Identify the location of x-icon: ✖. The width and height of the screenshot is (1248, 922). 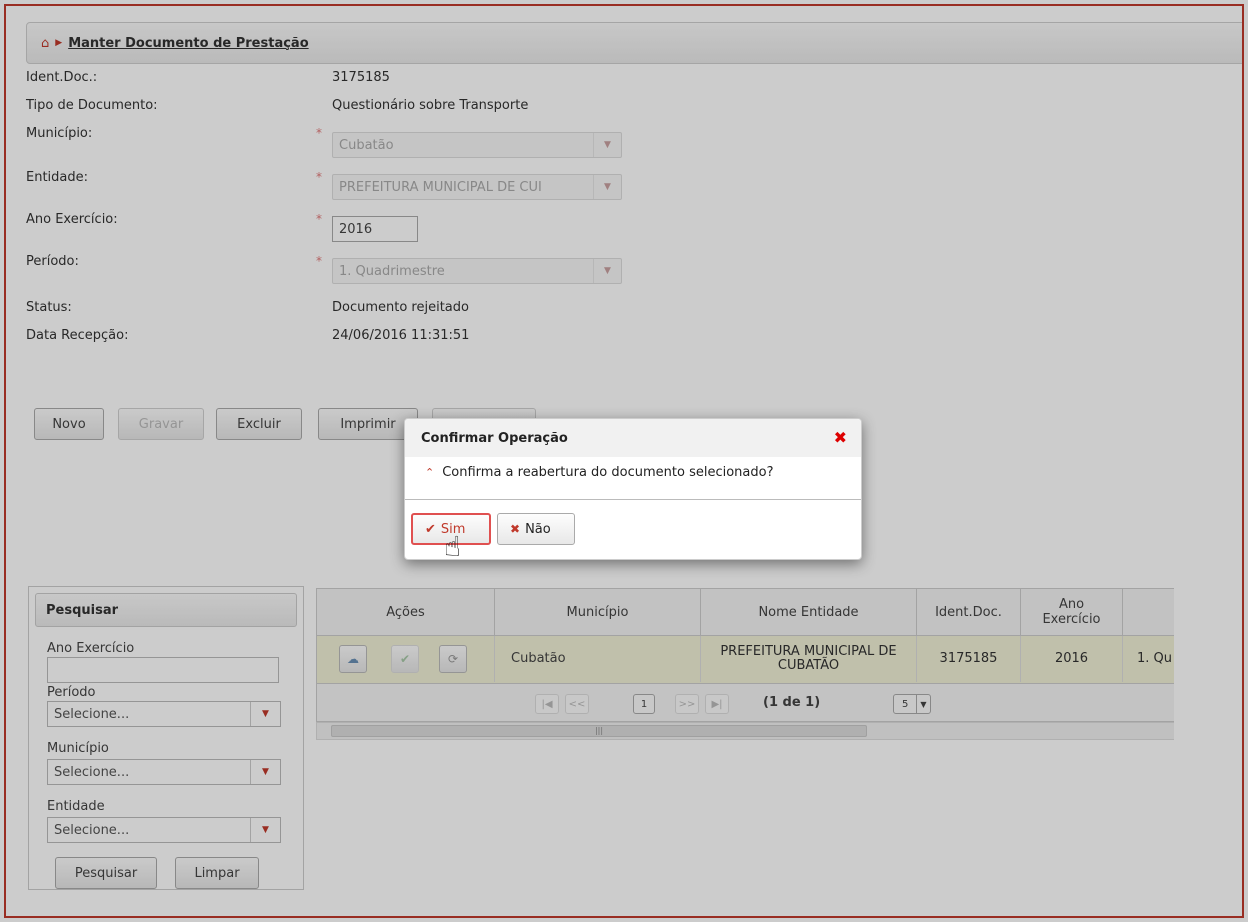
(515, 529).